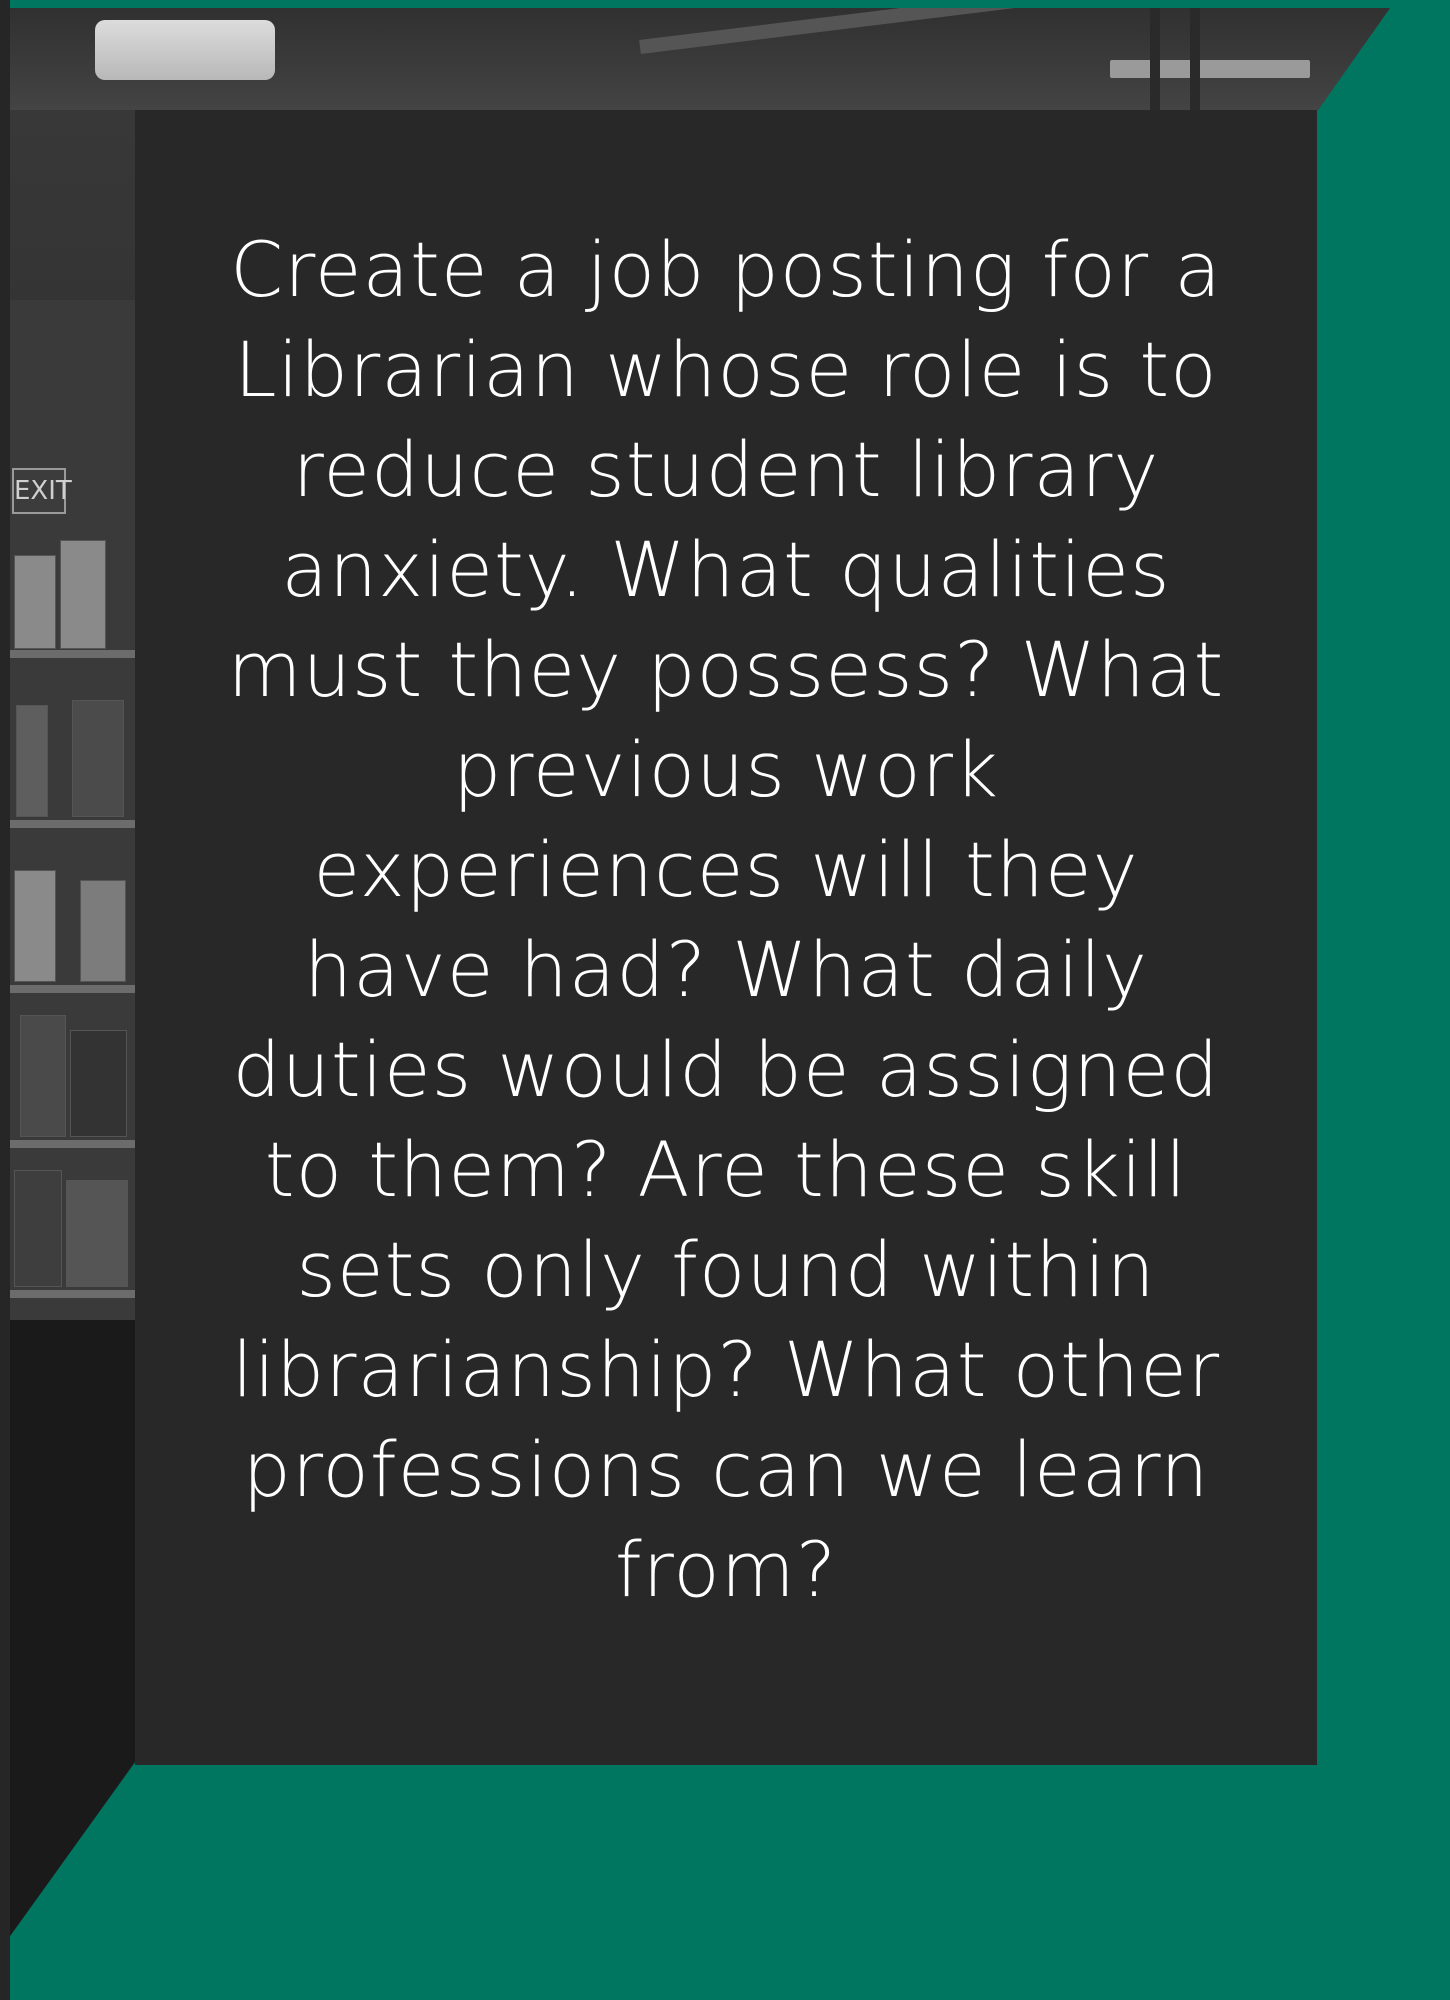 This screenshot has width=1450, height=2000. I want to click on left-edge-strip, so click(5, 1000).